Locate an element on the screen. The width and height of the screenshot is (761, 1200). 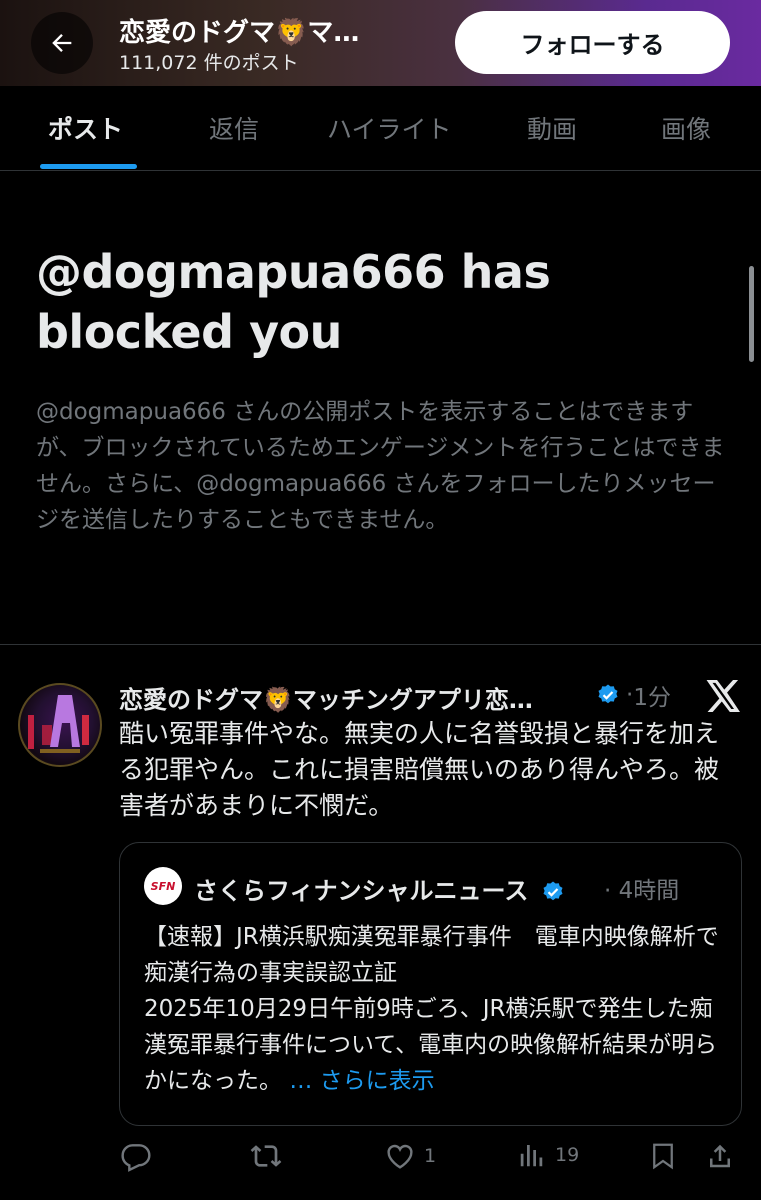
repost-icon is located at coordinates (266, 1156).